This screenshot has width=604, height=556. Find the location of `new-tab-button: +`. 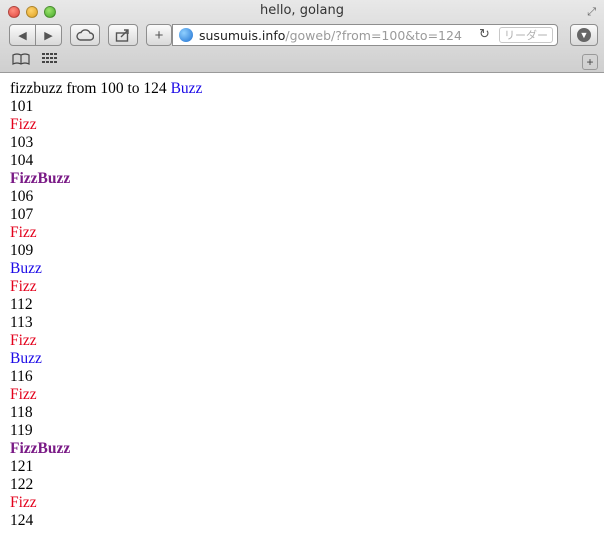

new-tab-button: + is located at coordinates (590, 62).